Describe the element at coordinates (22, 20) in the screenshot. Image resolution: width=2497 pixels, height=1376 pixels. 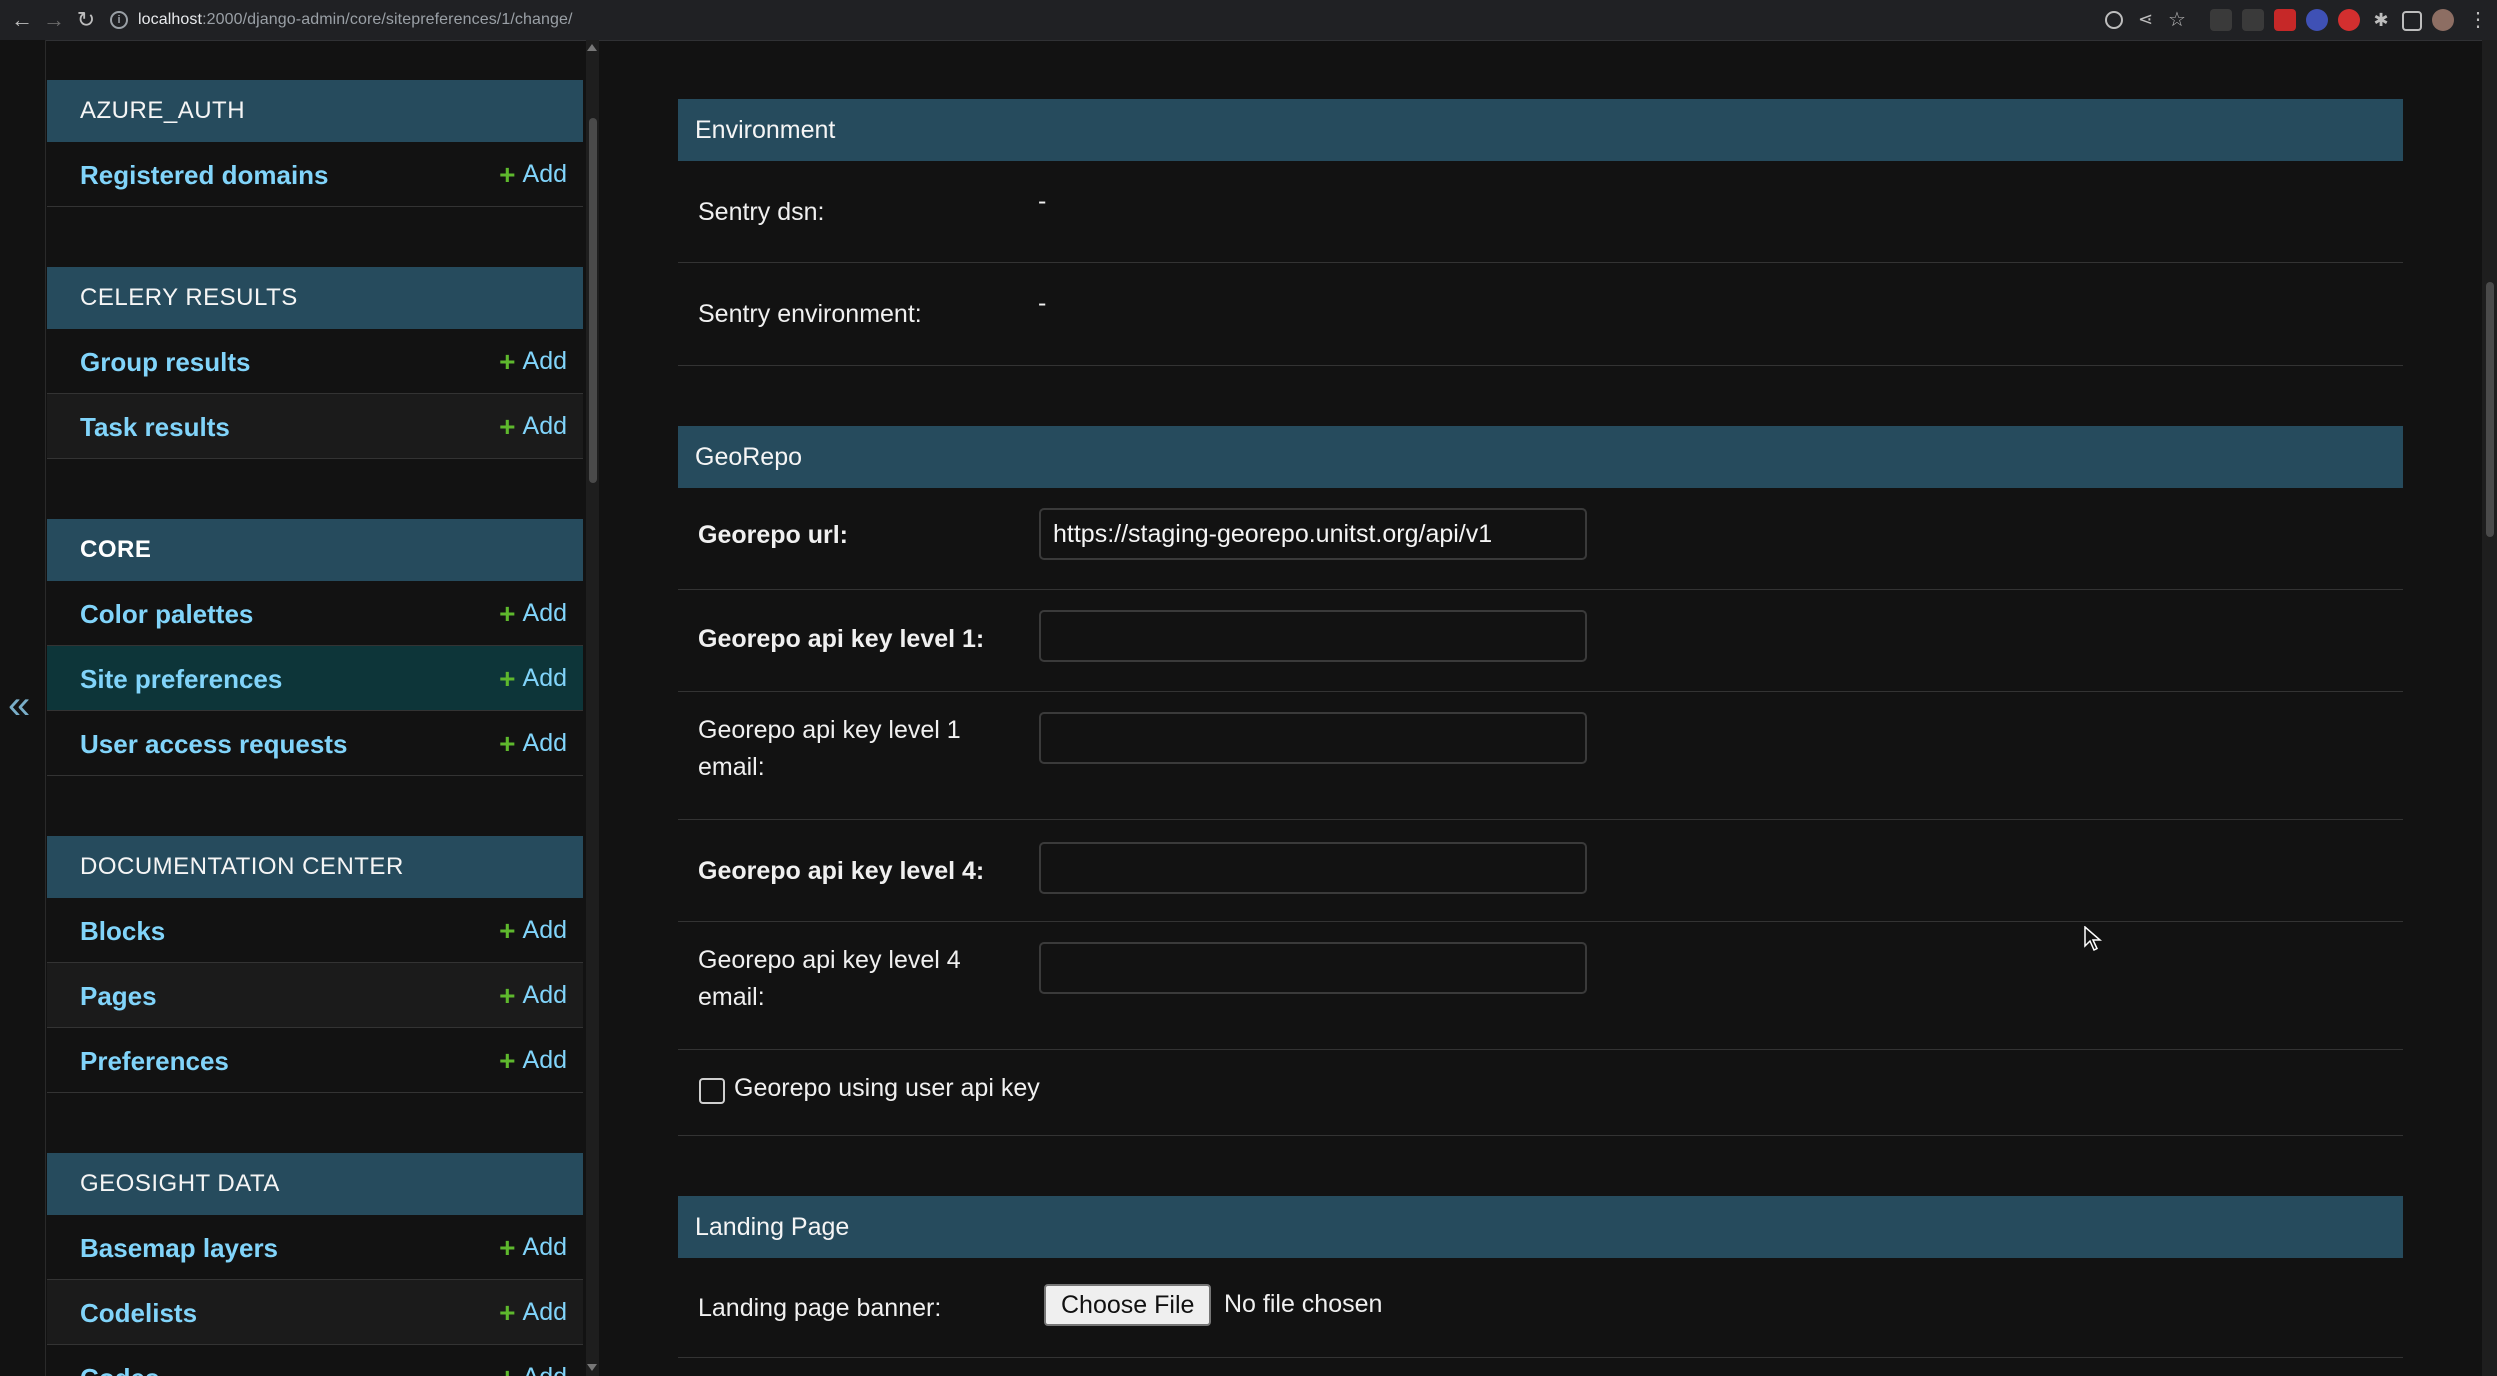
I see `back-icon: ←` at that location.